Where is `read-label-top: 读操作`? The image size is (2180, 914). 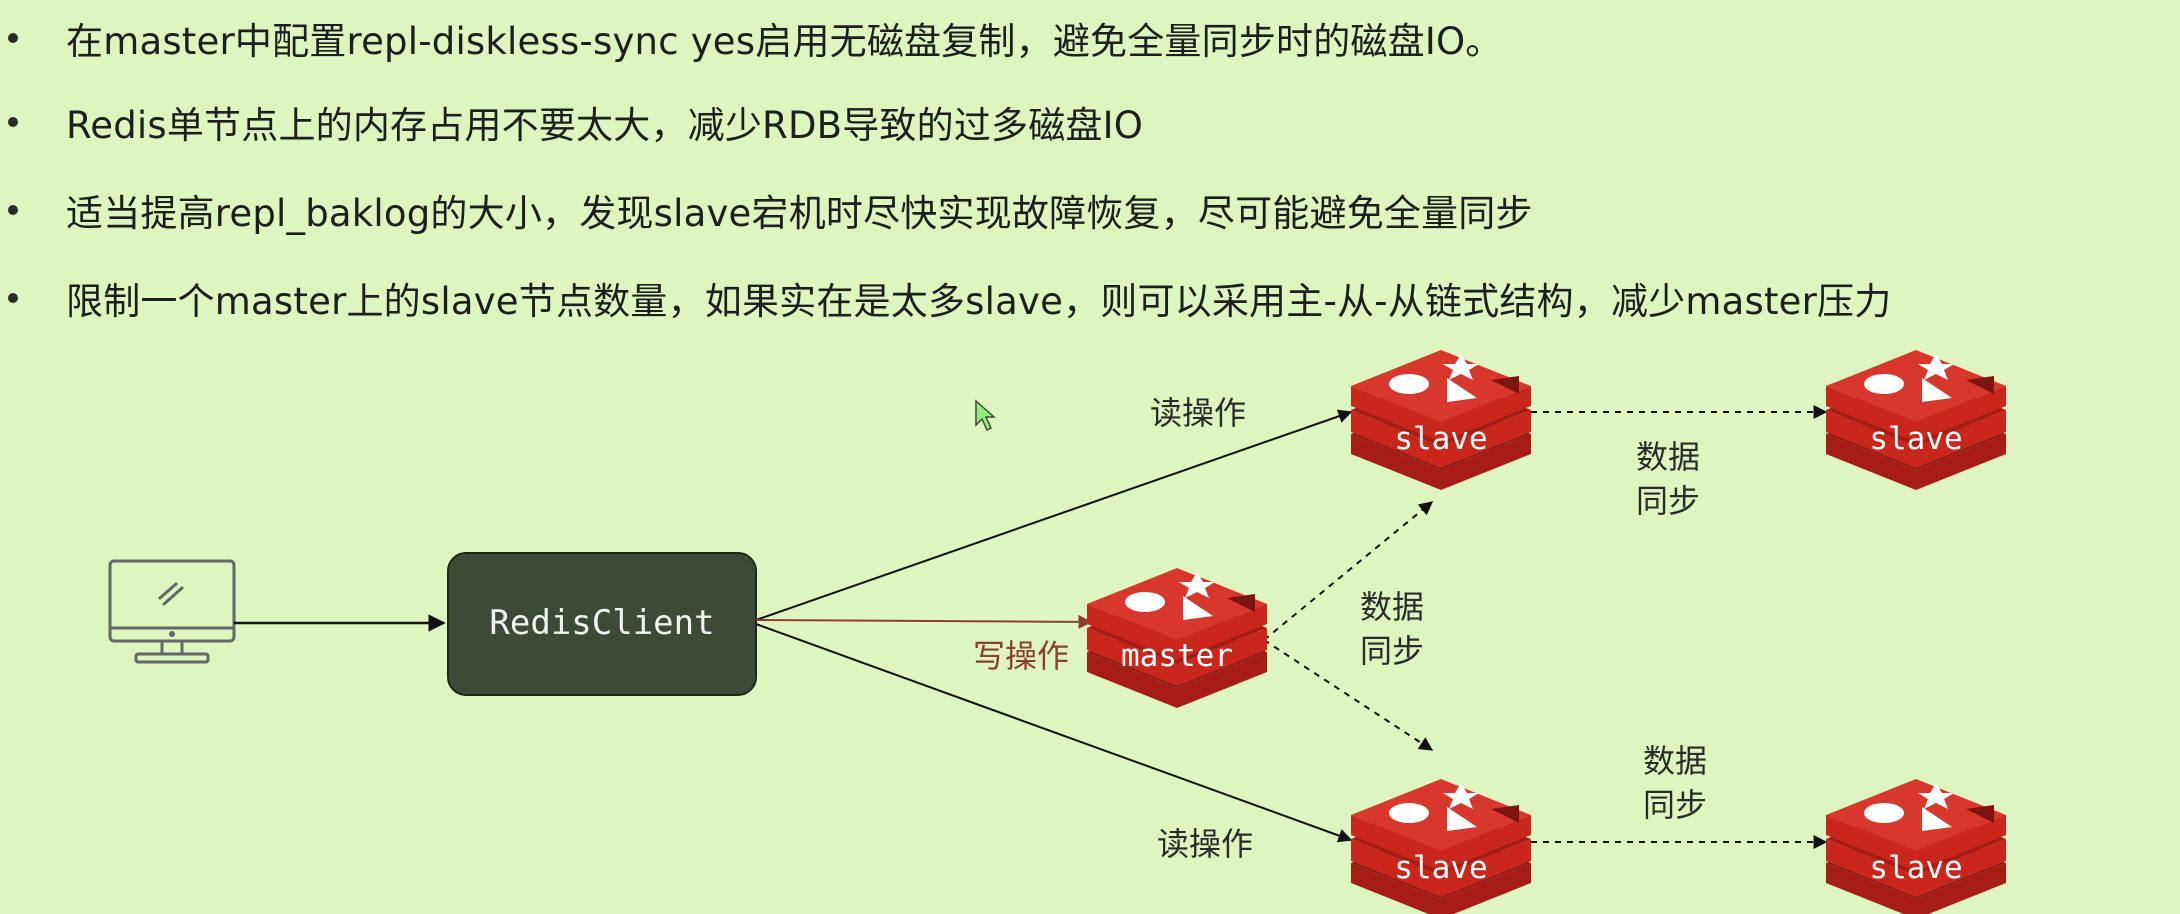
read-label-top: 读操作 is located at coordinates (1198, 413).